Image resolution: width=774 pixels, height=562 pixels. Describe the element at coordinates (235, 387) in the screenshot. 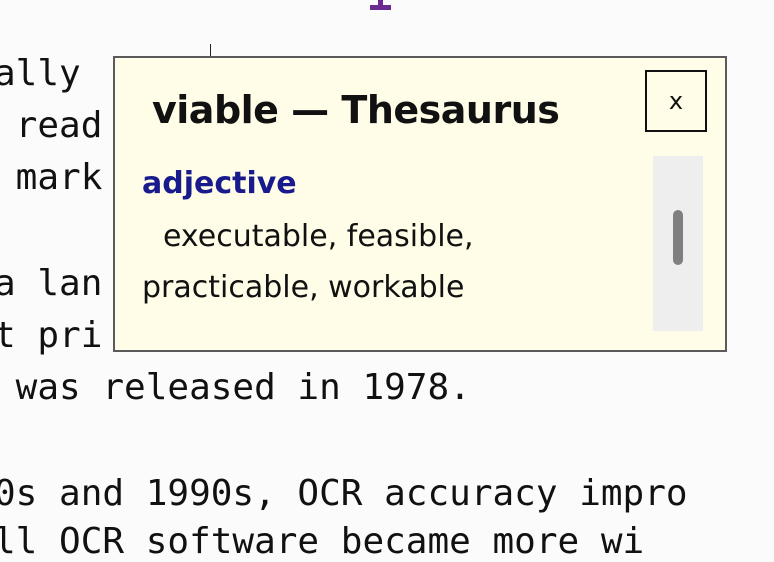

I see `document-line: was released in 1978.` at that location.